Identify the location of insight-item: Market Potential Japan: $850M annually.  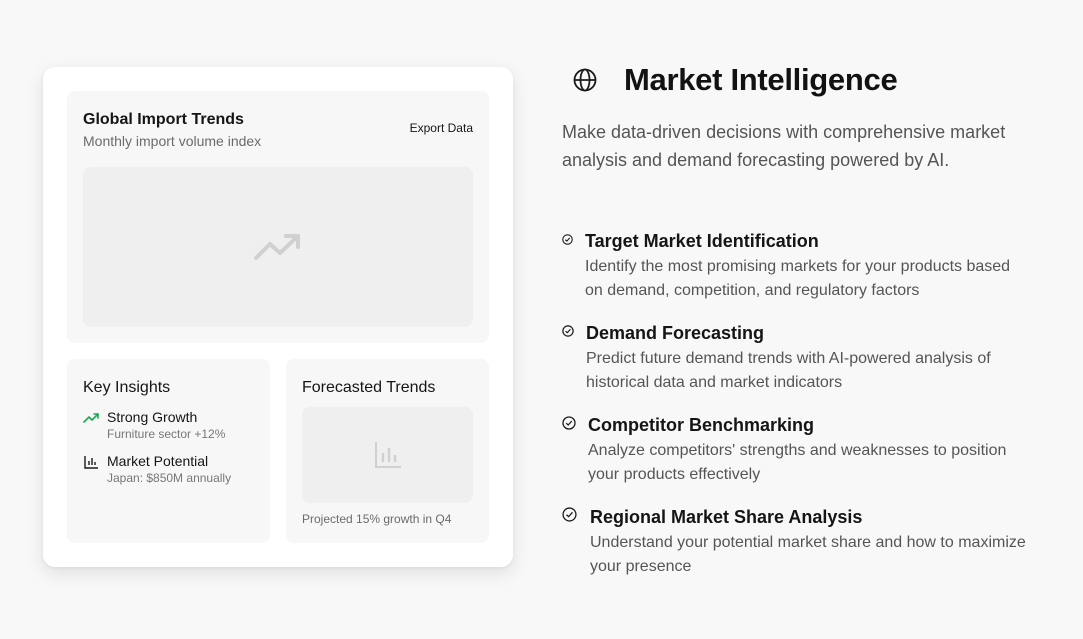
(157, 470).